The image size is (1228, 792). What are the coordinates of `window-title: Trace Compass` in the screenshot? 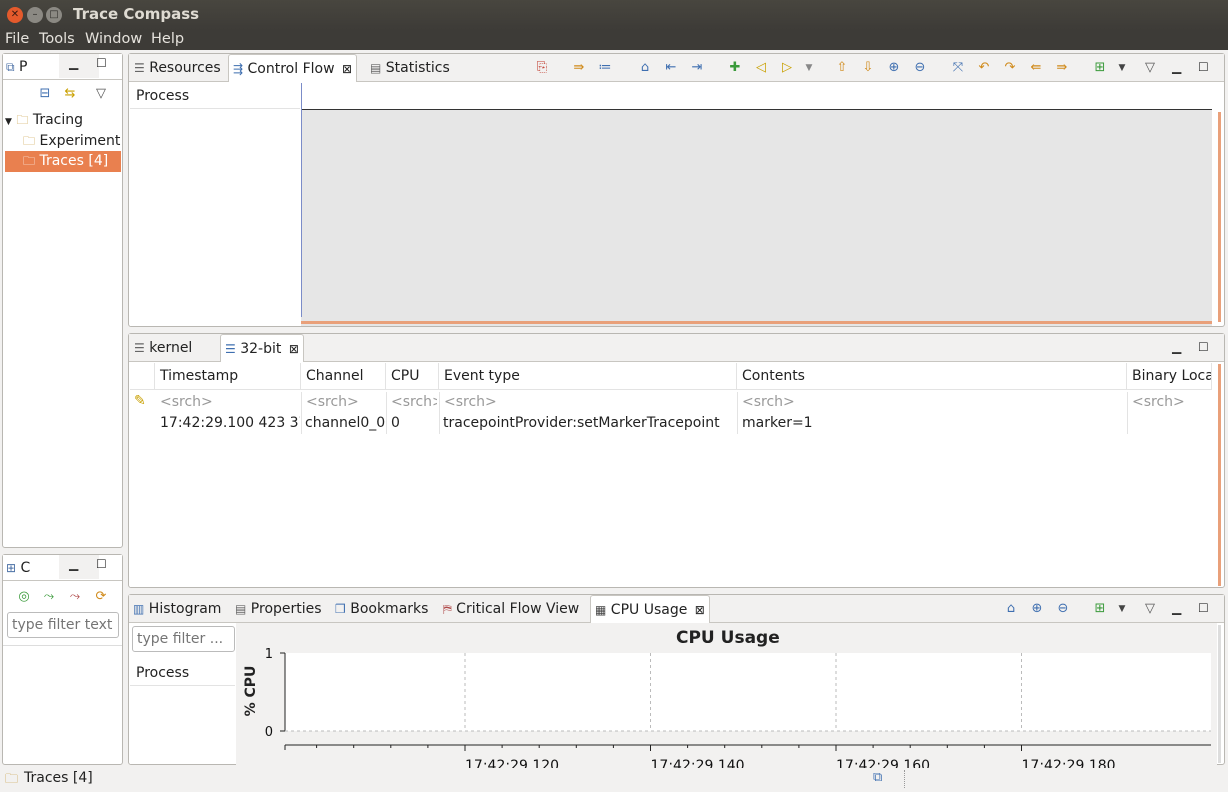 It's located at (136, 14).